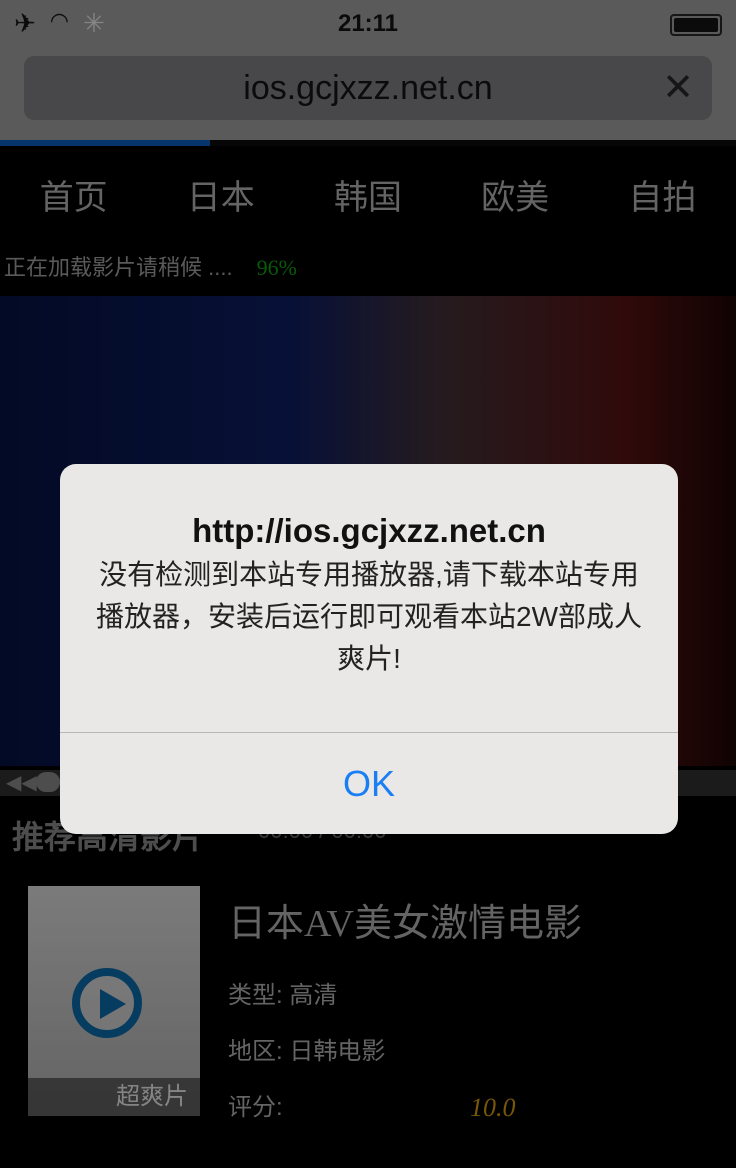  Describe the element at coordinates (369, 530) in the screenshot. I see `alert-title: http://ios.gcjxzz.net.cn` at that location.